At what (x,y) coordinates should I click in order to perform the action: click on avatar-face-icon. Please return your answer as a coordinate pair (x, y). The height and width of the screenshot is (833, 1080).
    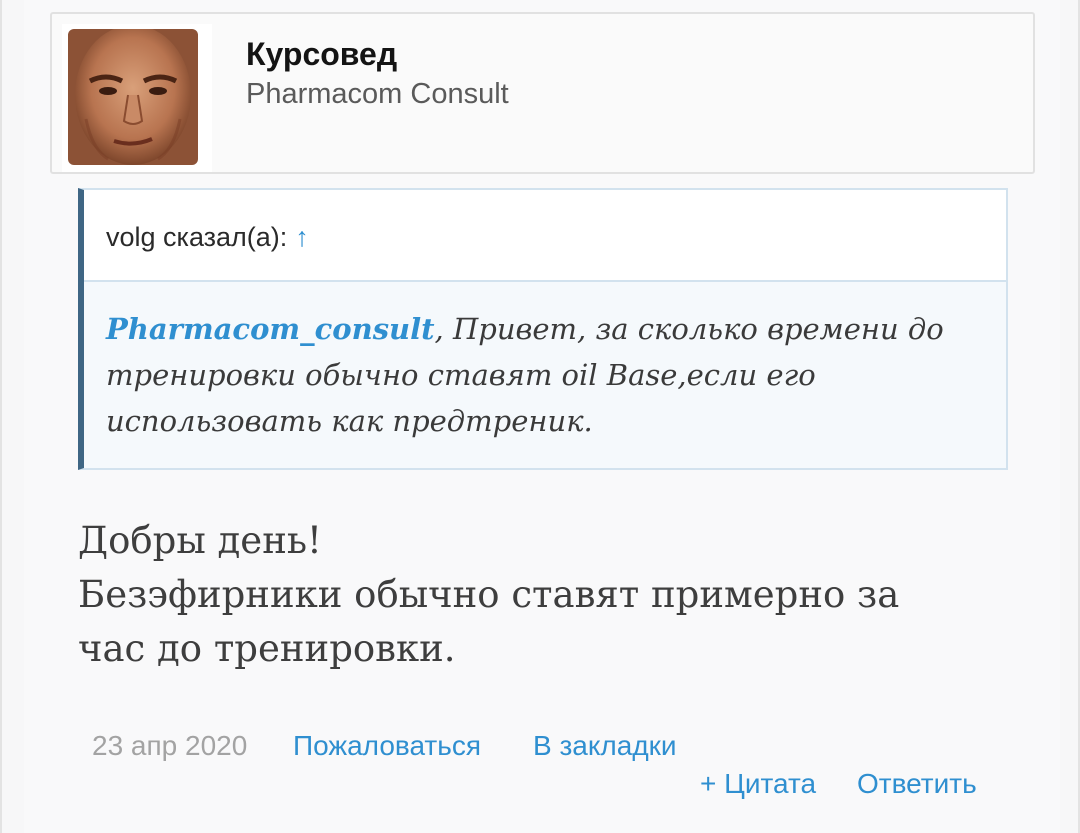
    Looking at the image, I should click on (133, 97).